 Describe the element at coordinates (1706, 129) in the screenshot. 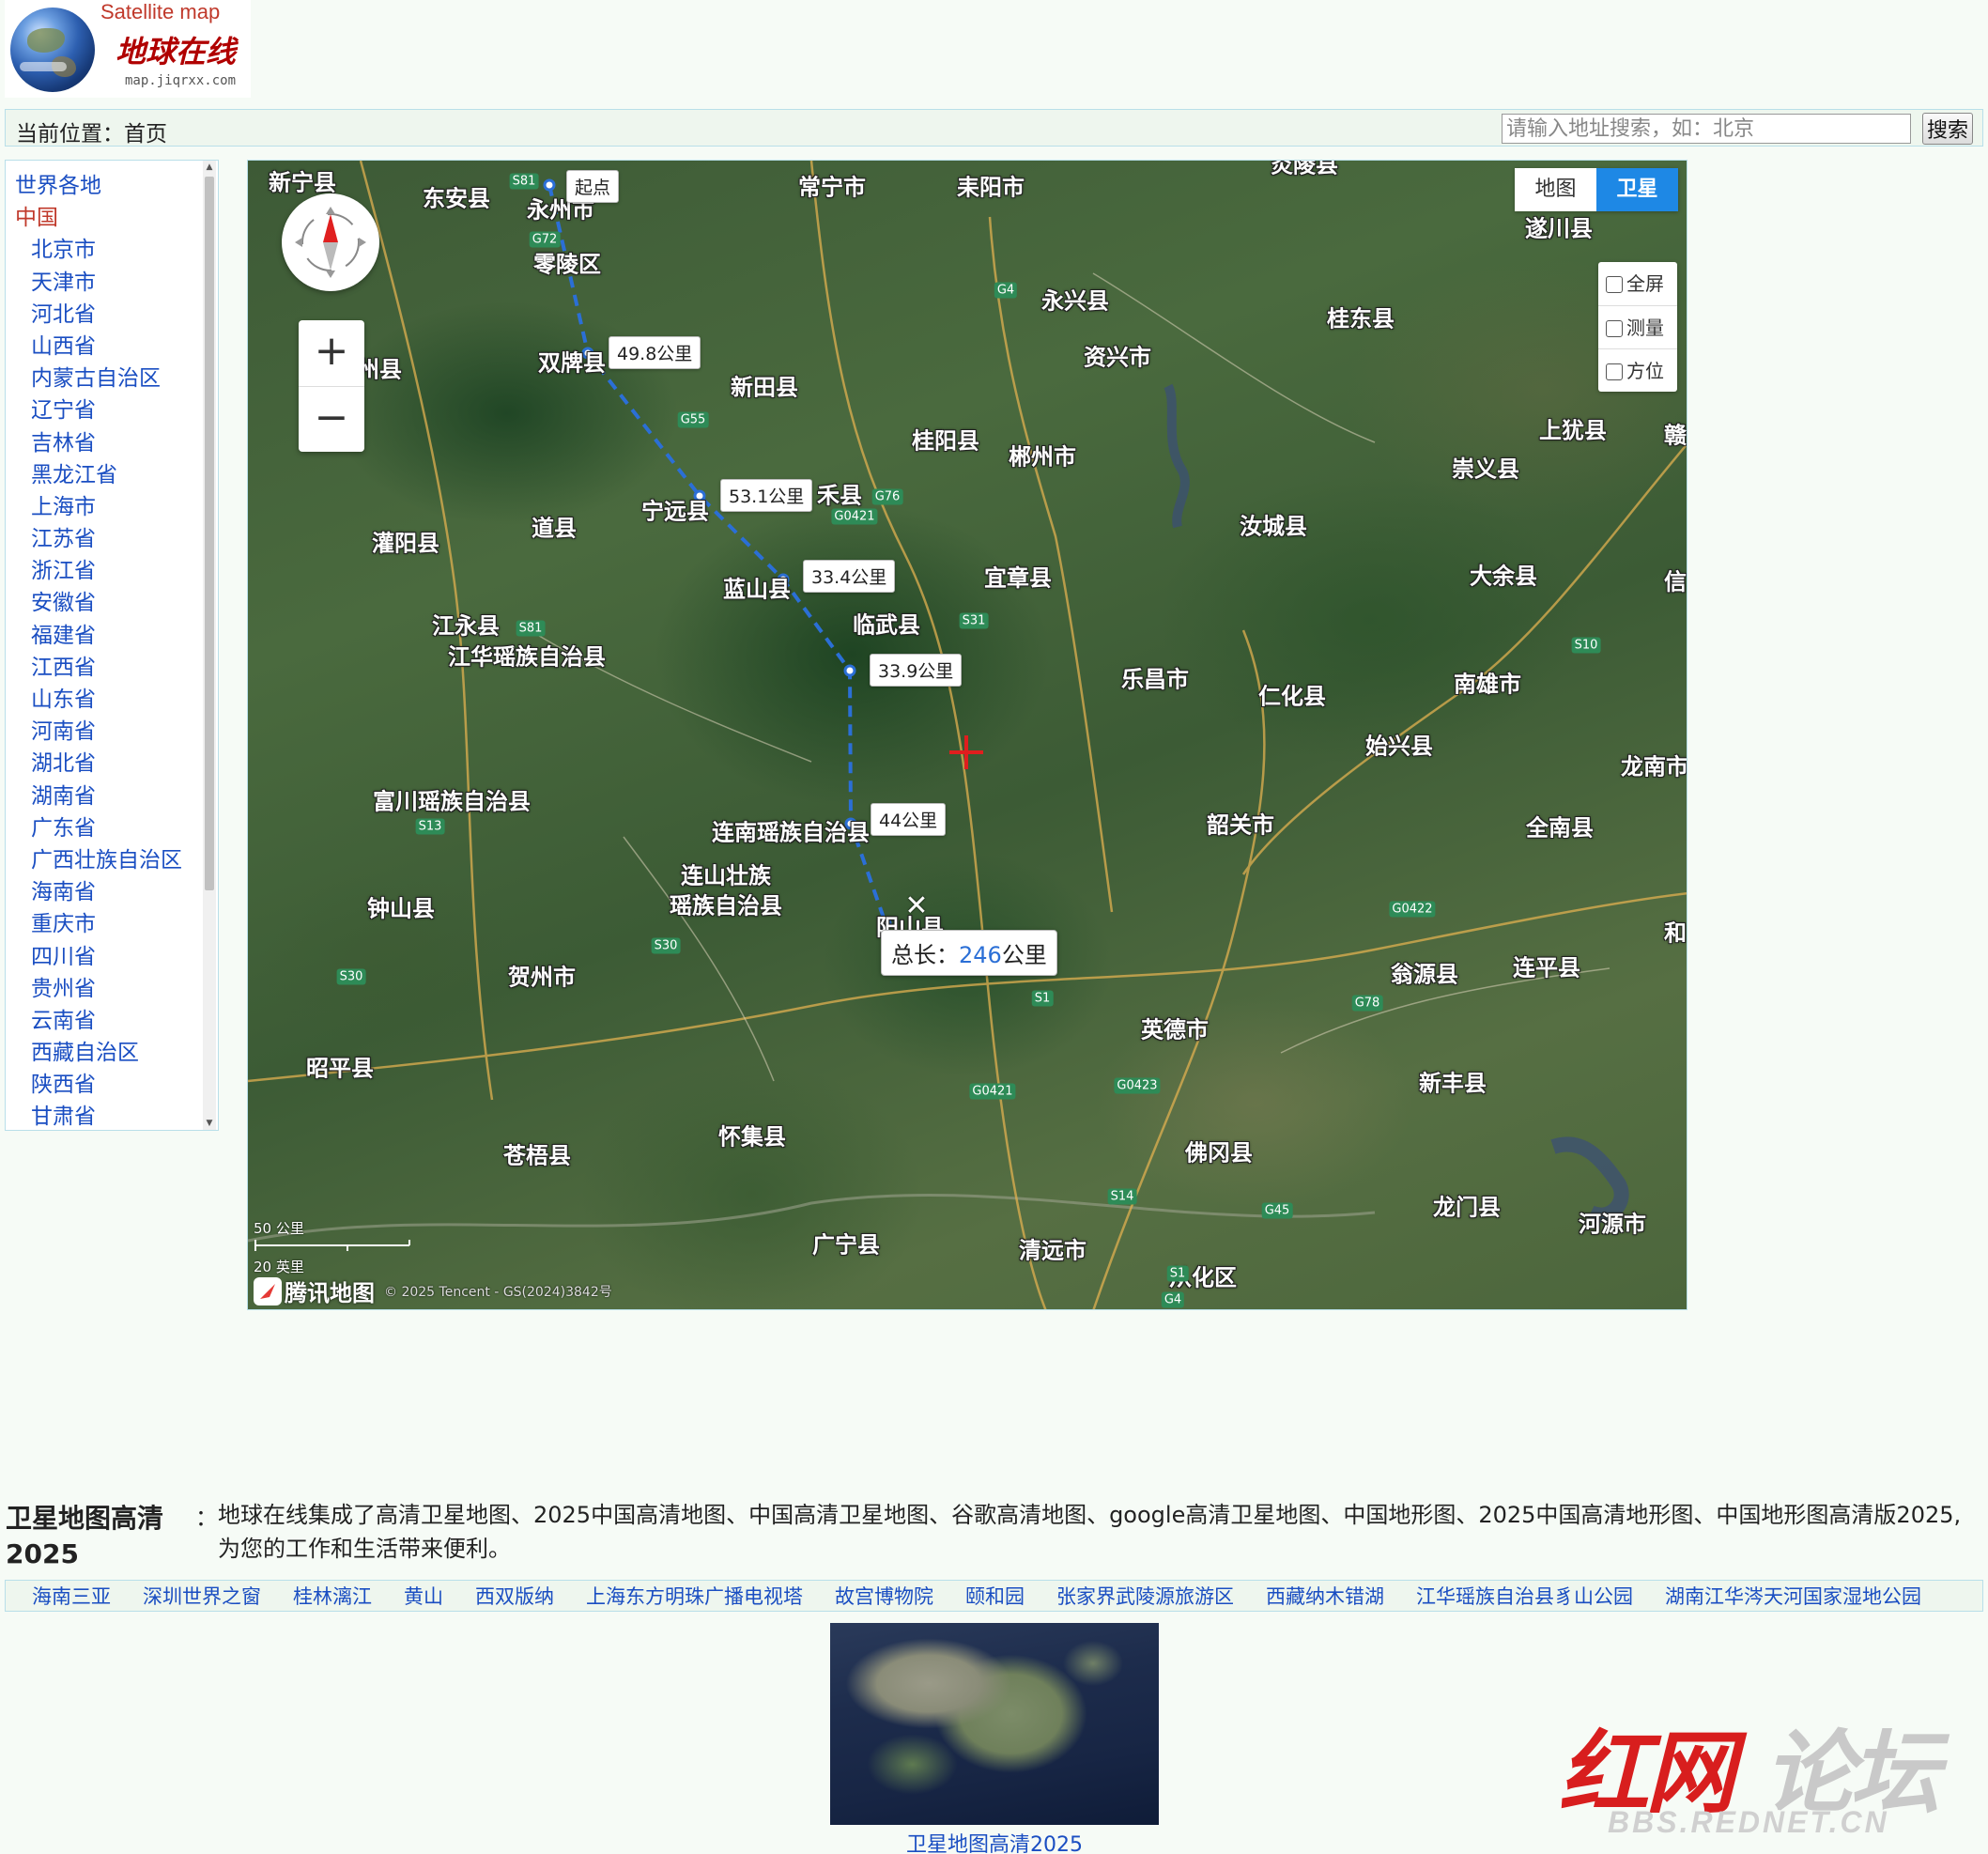

I see `search-input` at that location.